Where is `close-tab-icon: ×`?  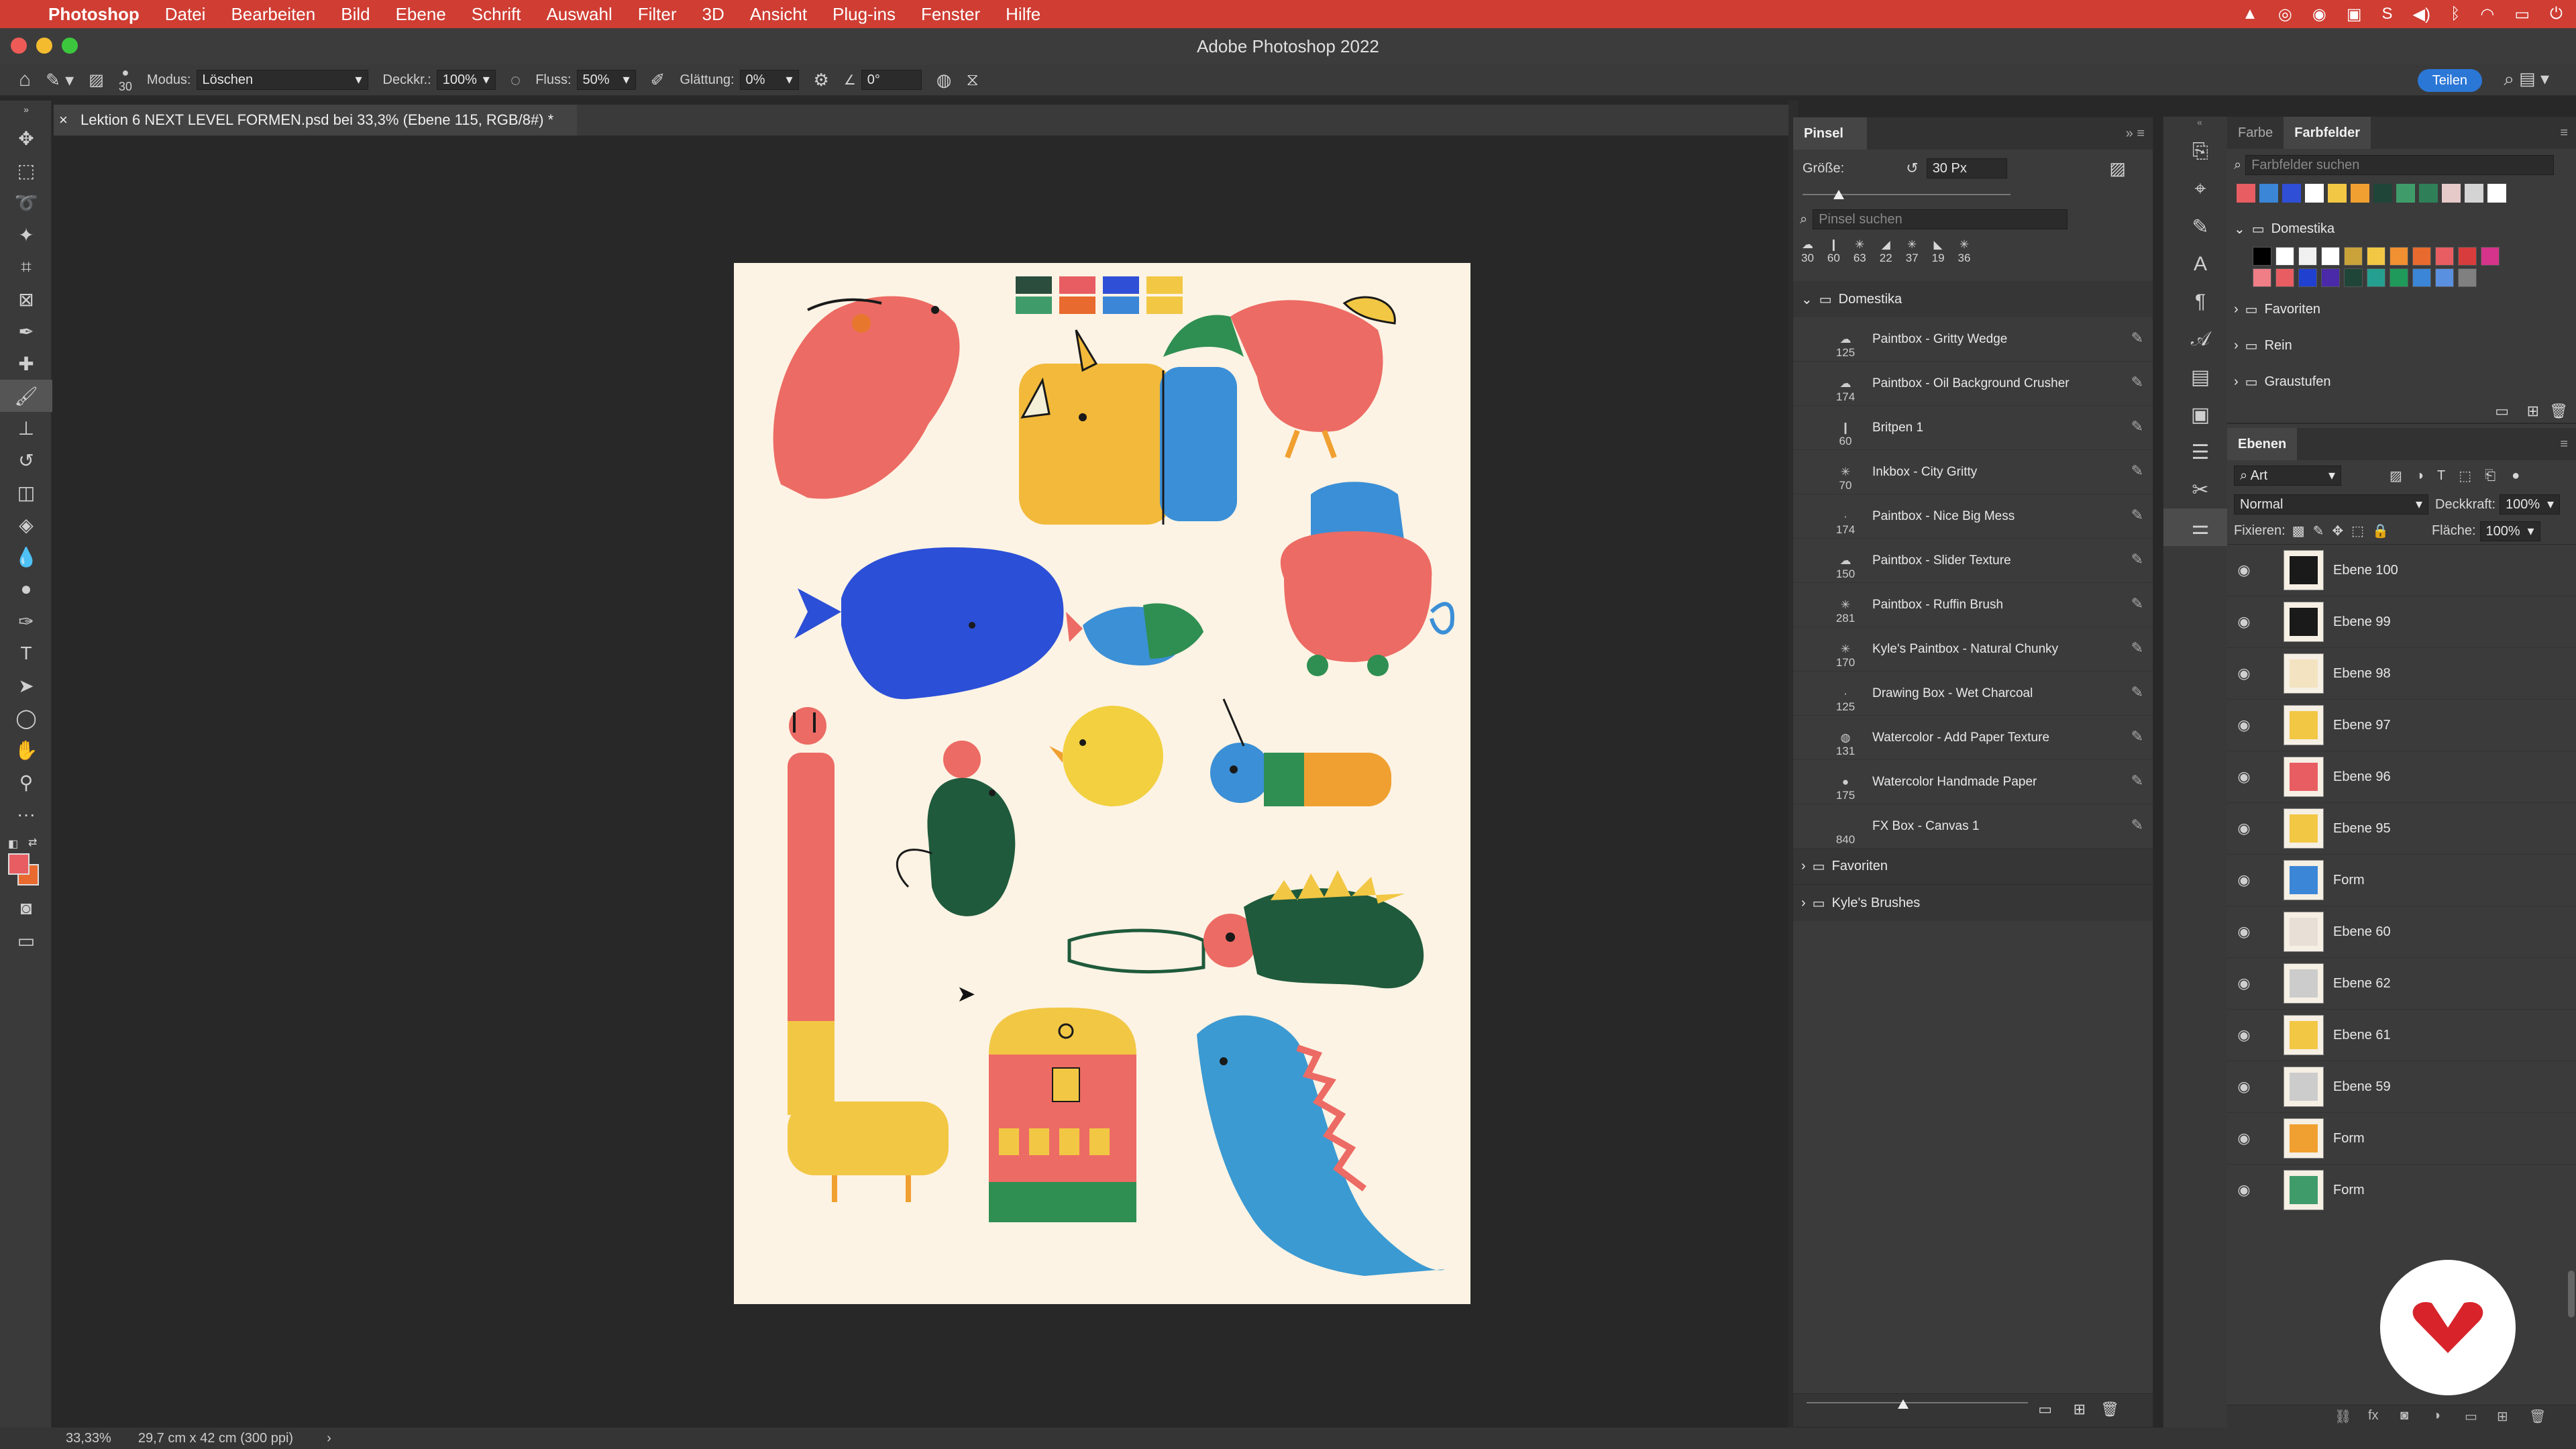 close-tab-icon: × is located at coordinates (63, 120).